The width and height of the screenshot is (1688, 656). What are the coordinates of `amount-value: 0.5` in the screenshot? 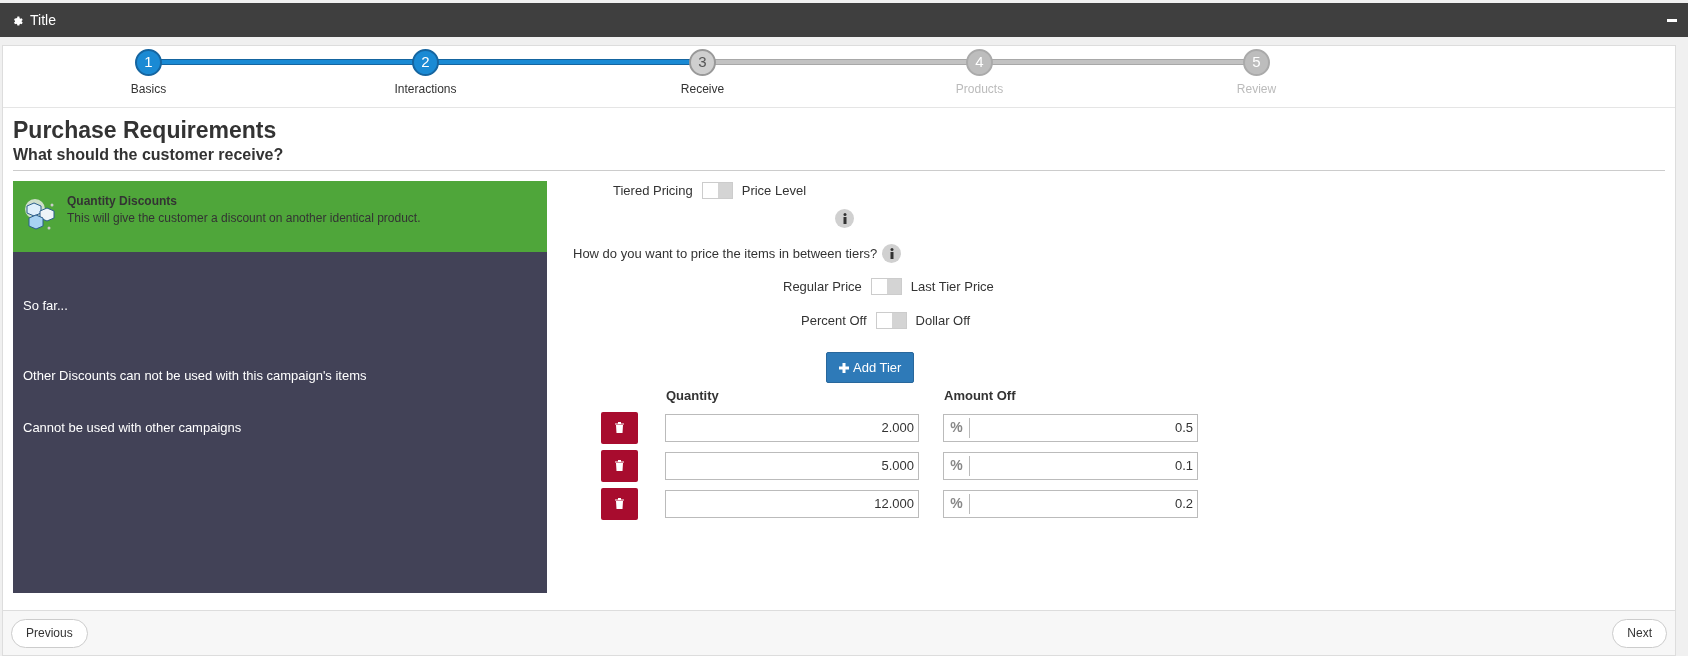 It's located at (1183, 427).